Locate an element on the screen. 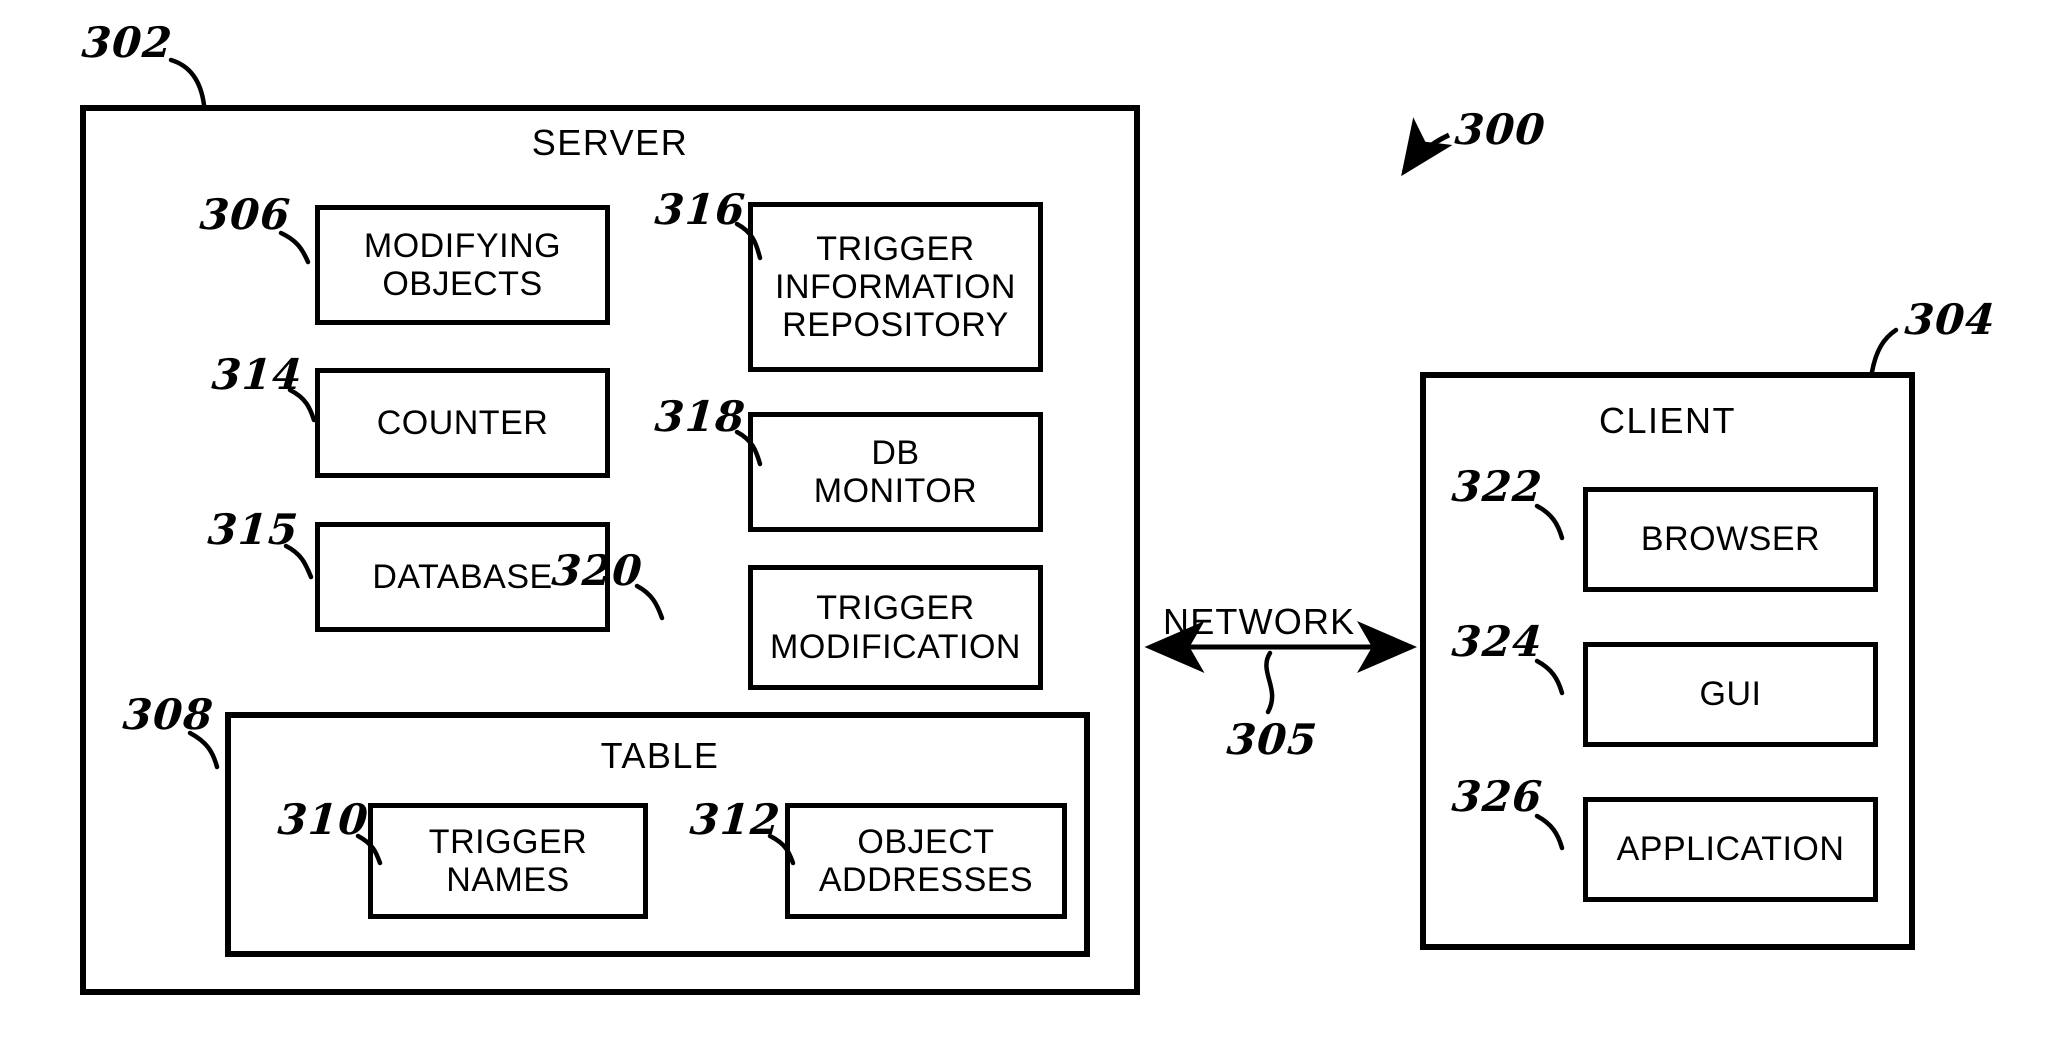  ref-324: 324 is located at coordinates (1497, 641).